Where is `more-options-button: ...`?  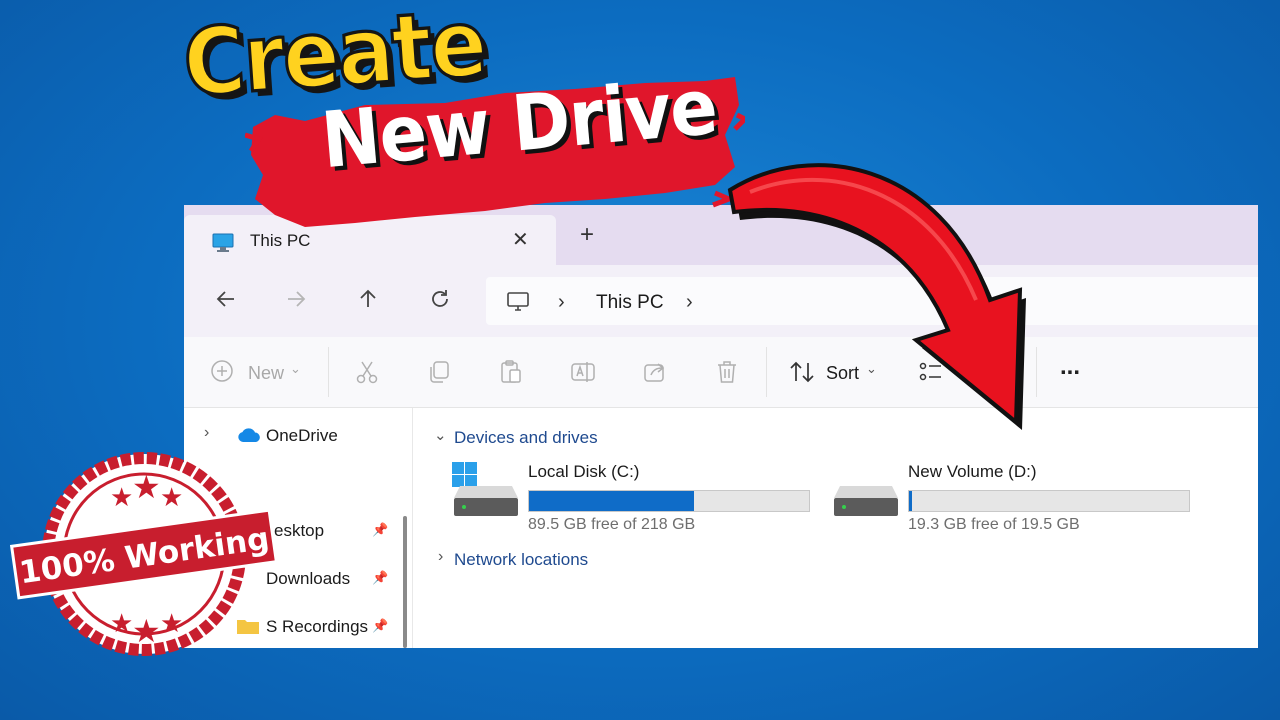 more-options-button: ... is located at coordinates (1070, 367).